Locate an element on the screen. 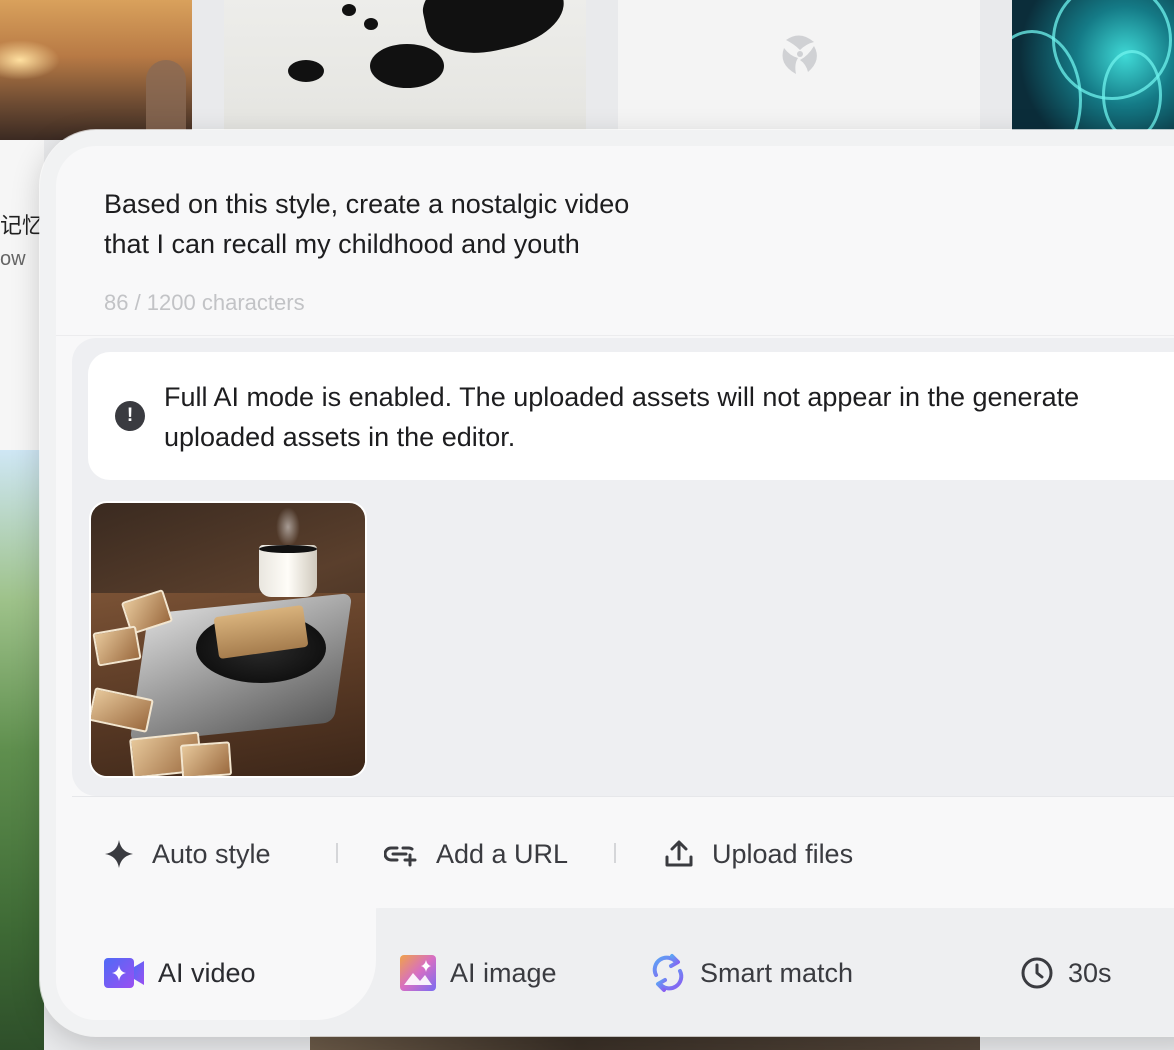 The height and width of the screenshot is (1050, 1174). add-url-label: Add a URL is located at coordinates (502, 853).